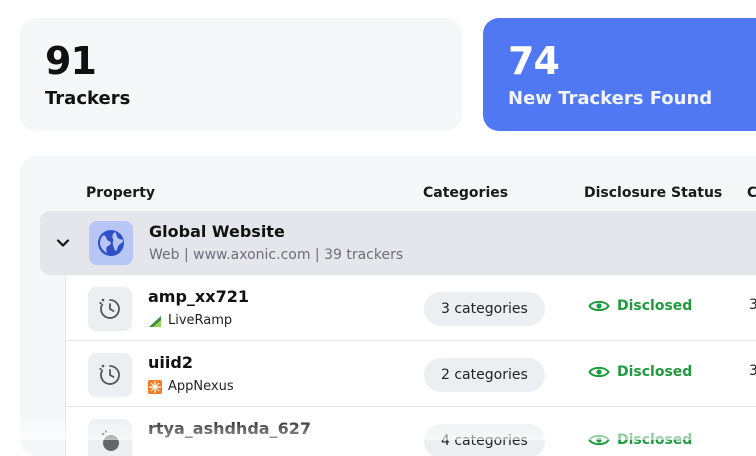 The height and width of the screenshot is (456, 756). Describe the element at coordinates (110, 437) in the screenshot. I see `cookie-icon` at that location.